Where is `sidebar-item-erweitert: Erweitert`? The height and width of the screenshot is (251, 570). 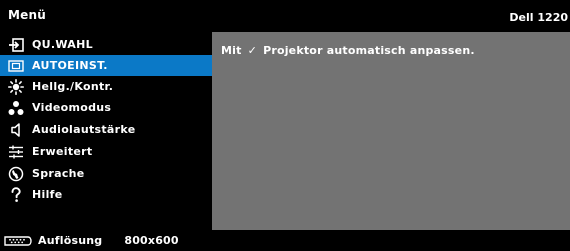
sidebar-item-erweitert: Erweitert is located at coordinates (106, 151).